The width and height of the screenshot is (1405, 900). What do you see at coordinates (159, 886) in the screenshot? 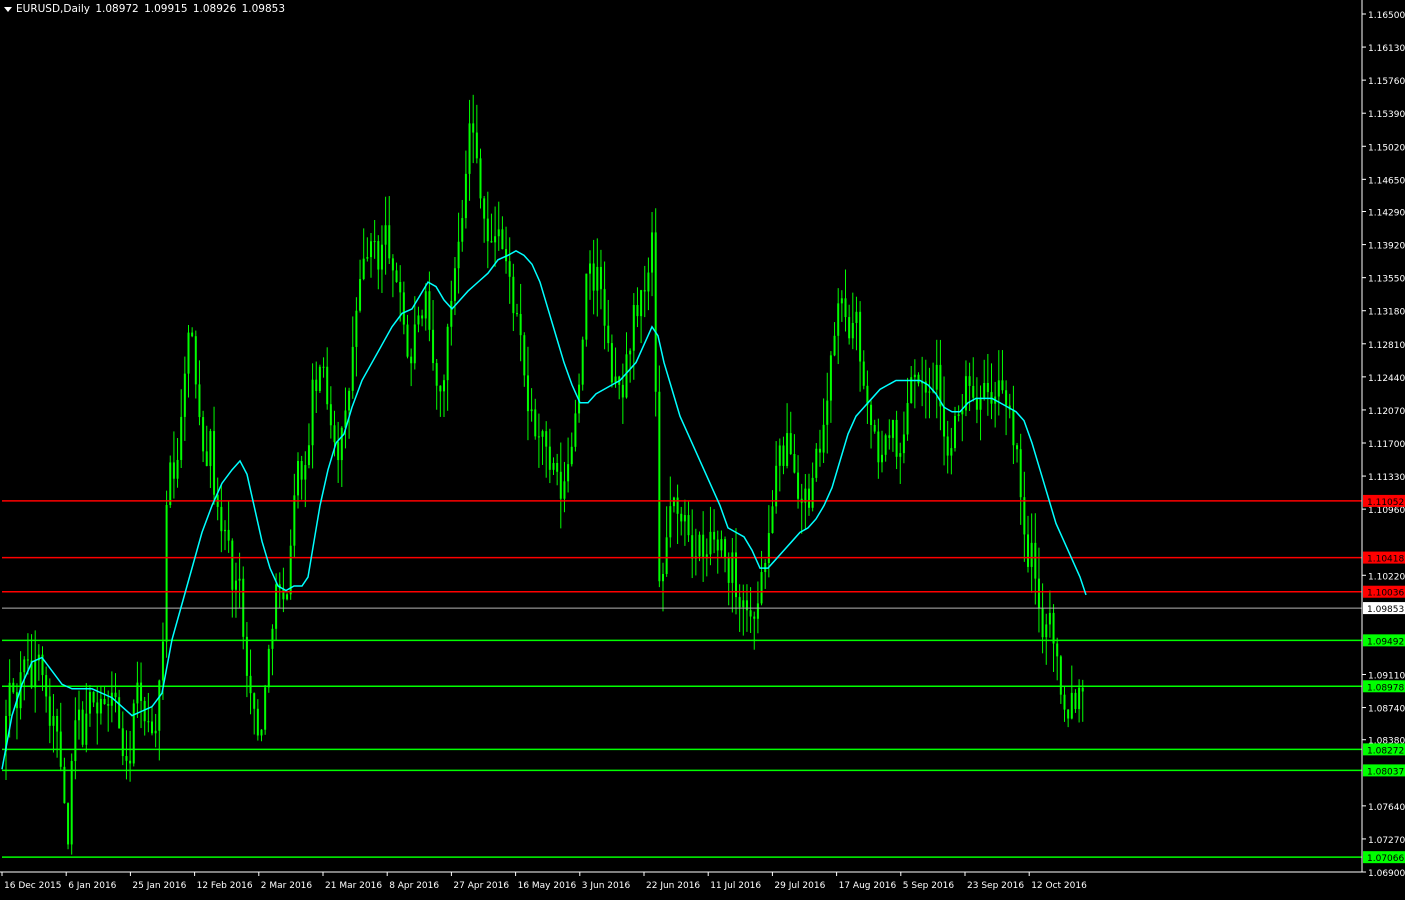
I see `time-tick-label: 25 Jan 2016` at bounding box center [159, 886].